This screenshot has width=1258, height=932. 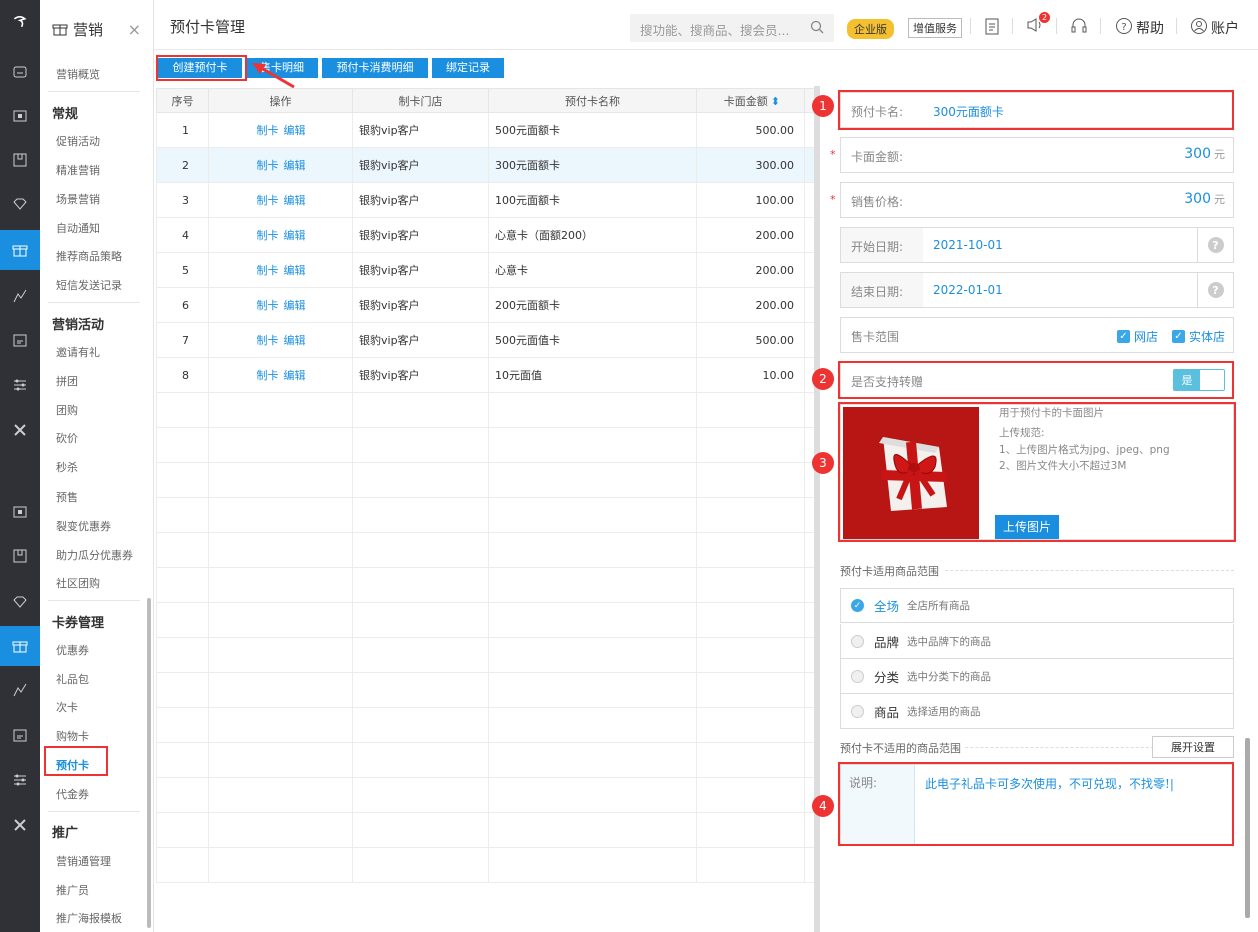 I want to click on highlight-box, so click(x=1036, y=804).